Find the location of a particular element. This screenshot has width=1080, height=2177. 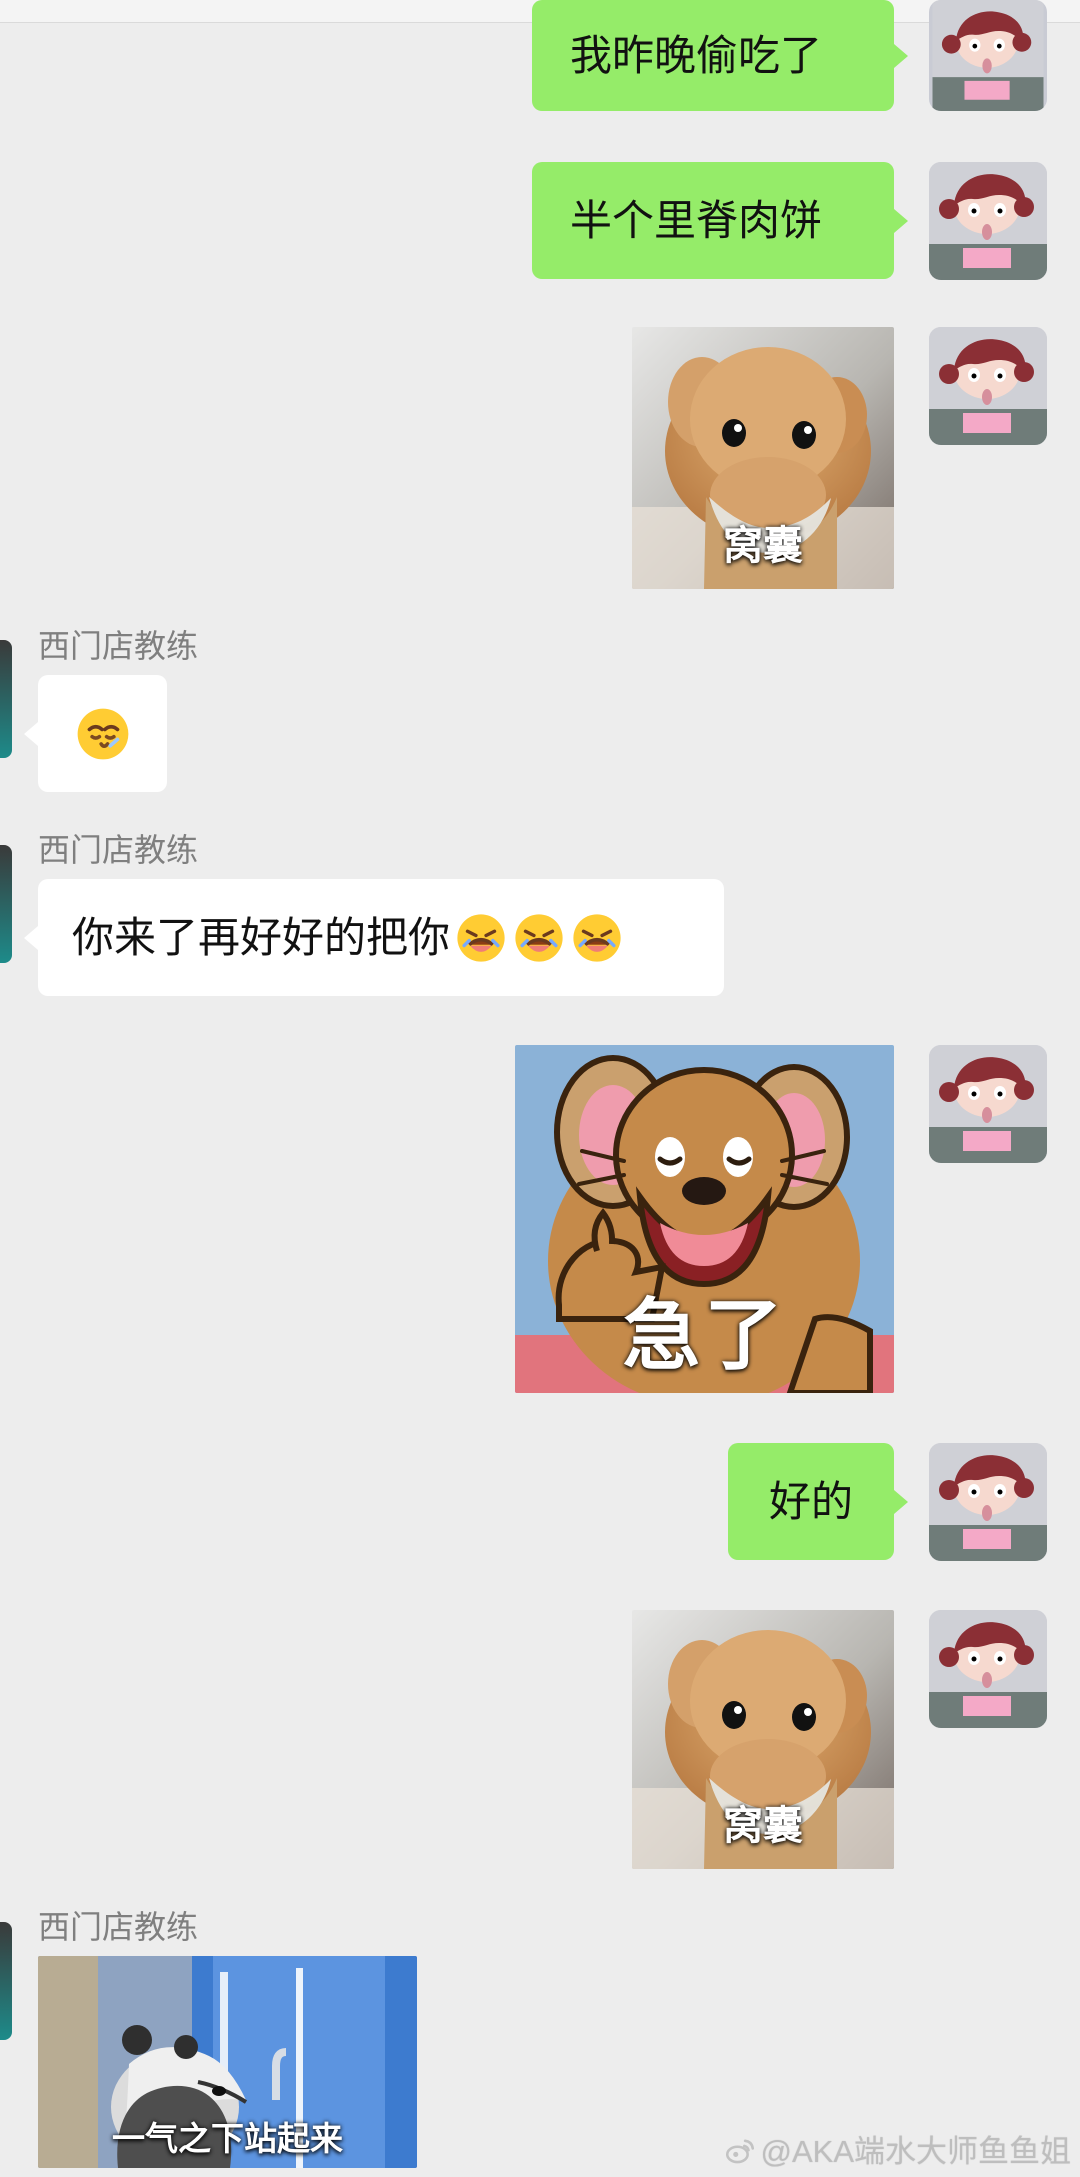

message-bubble-incoming: 你来了再好好的把你 is located at coordinates (374, 937).